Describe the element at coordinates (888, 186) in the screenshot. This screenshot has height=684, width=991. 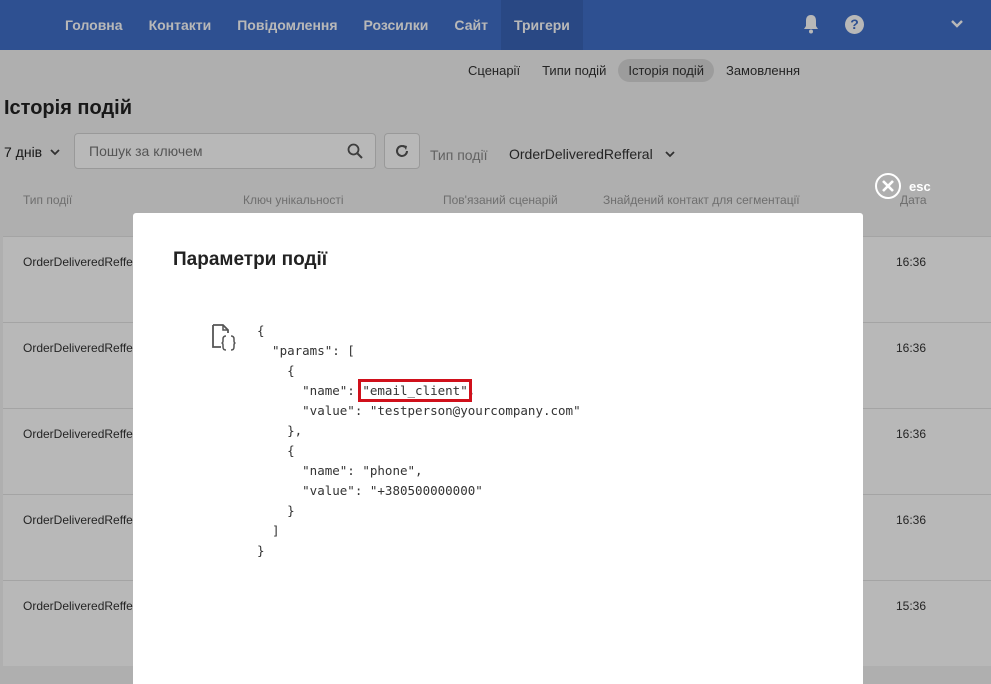
I see `close-icon` at that location.